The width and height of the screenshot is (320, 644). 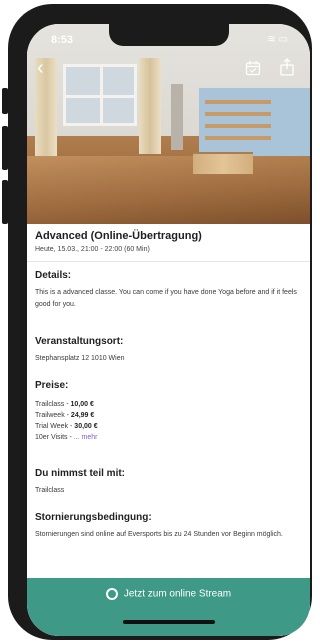 What do you see at coordinates (80, 473) in the screenshot?
I see `participation-heading: Du nimmst teil mit:` at bounding box center [80, 473].